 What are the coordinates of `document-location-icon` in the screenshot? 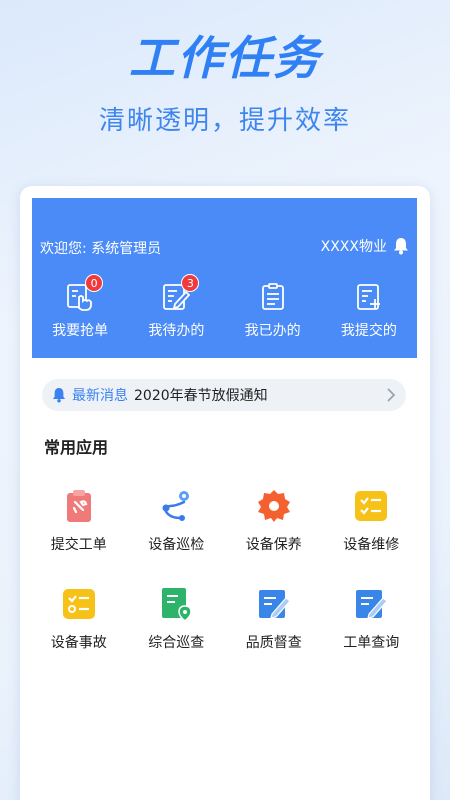 It's located at (177, 605).